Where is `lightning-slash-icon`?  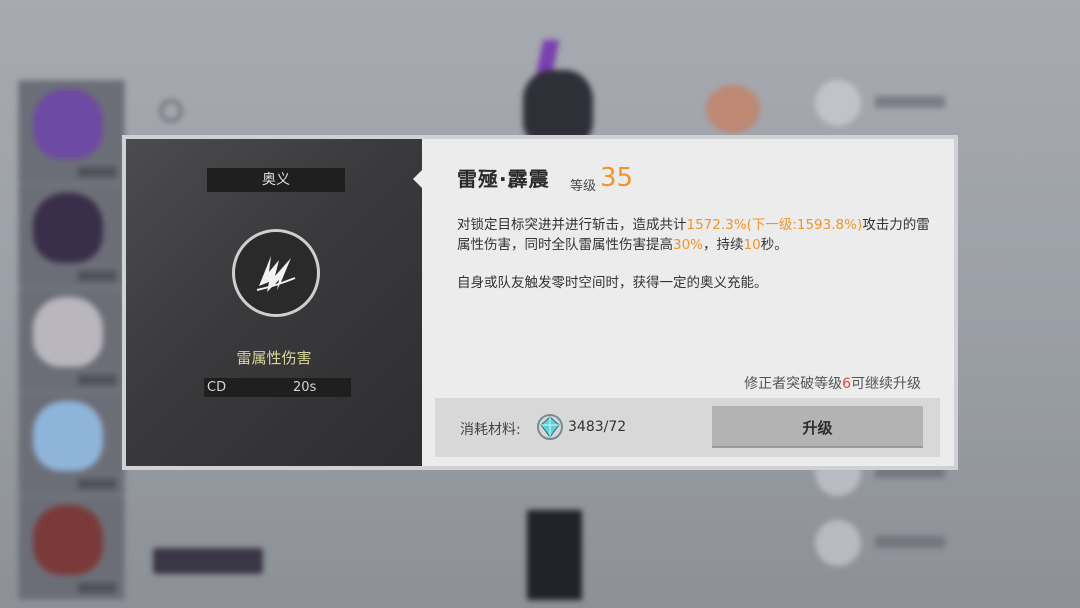 lightning-slash-icon is located at coordinates (276, 273).